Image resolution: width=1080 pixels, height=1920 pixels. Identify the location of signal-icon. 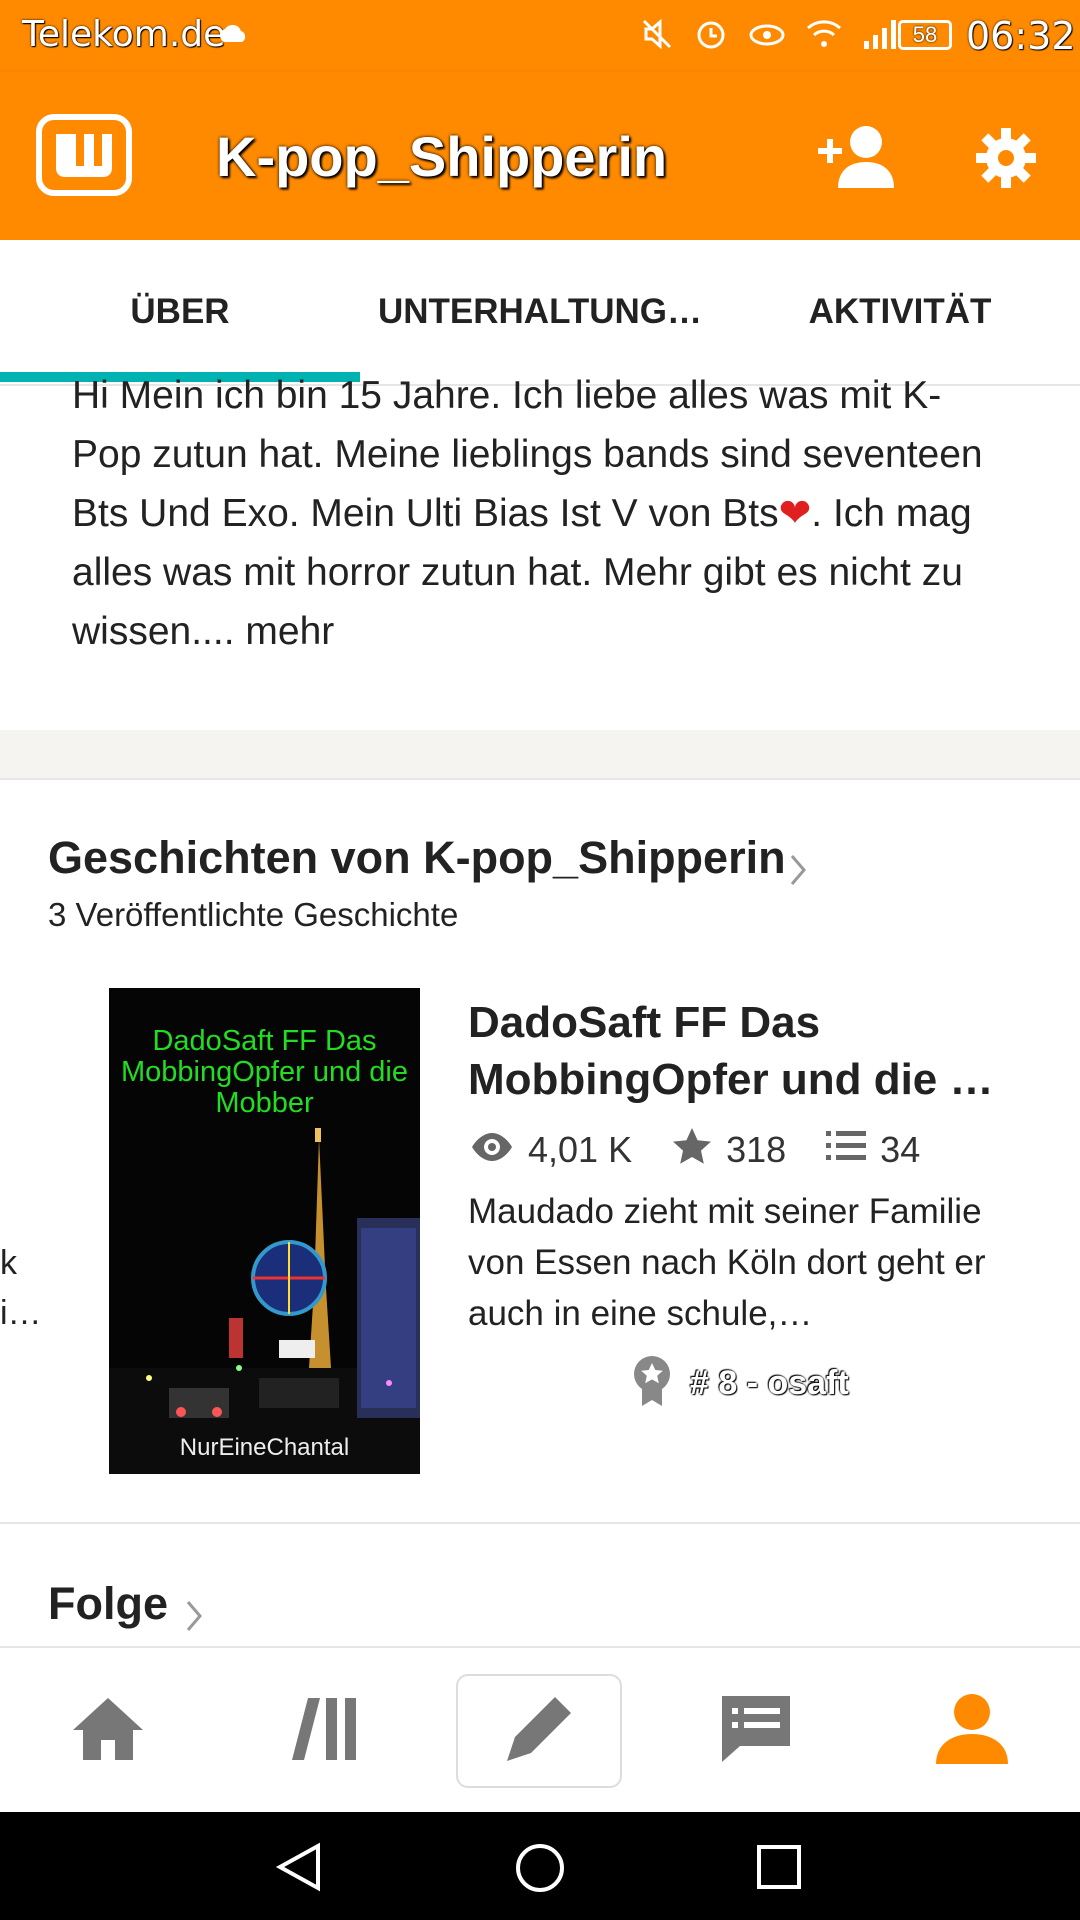
(882, 36).